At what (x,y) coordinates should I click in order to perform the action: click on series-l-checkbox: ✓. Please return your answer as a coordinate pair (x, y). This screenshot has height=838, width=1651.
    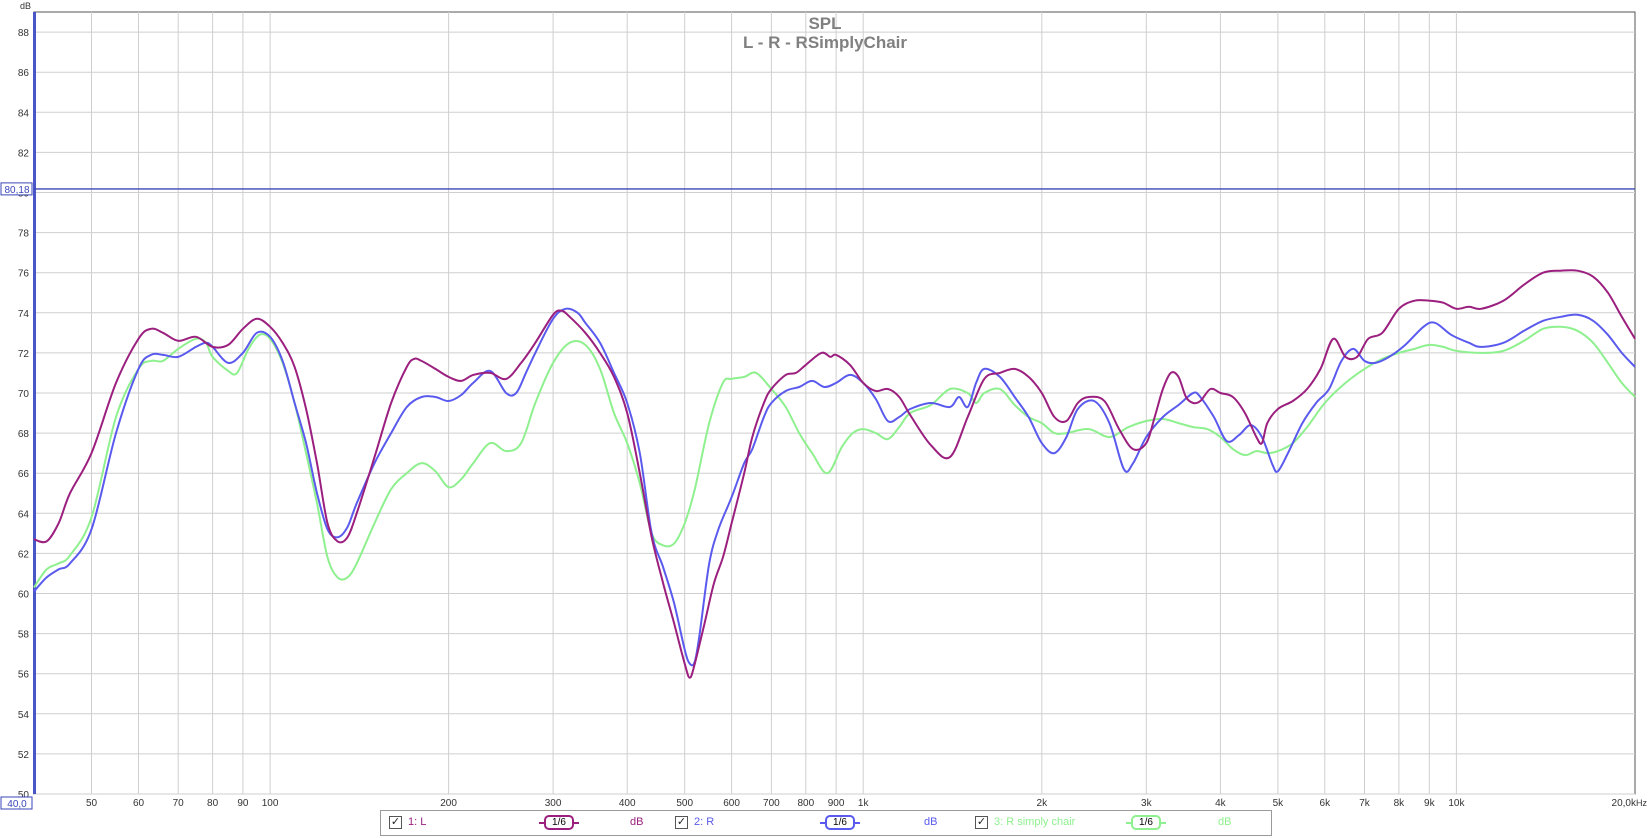
    Looking at the image, I should click on (395, 822).